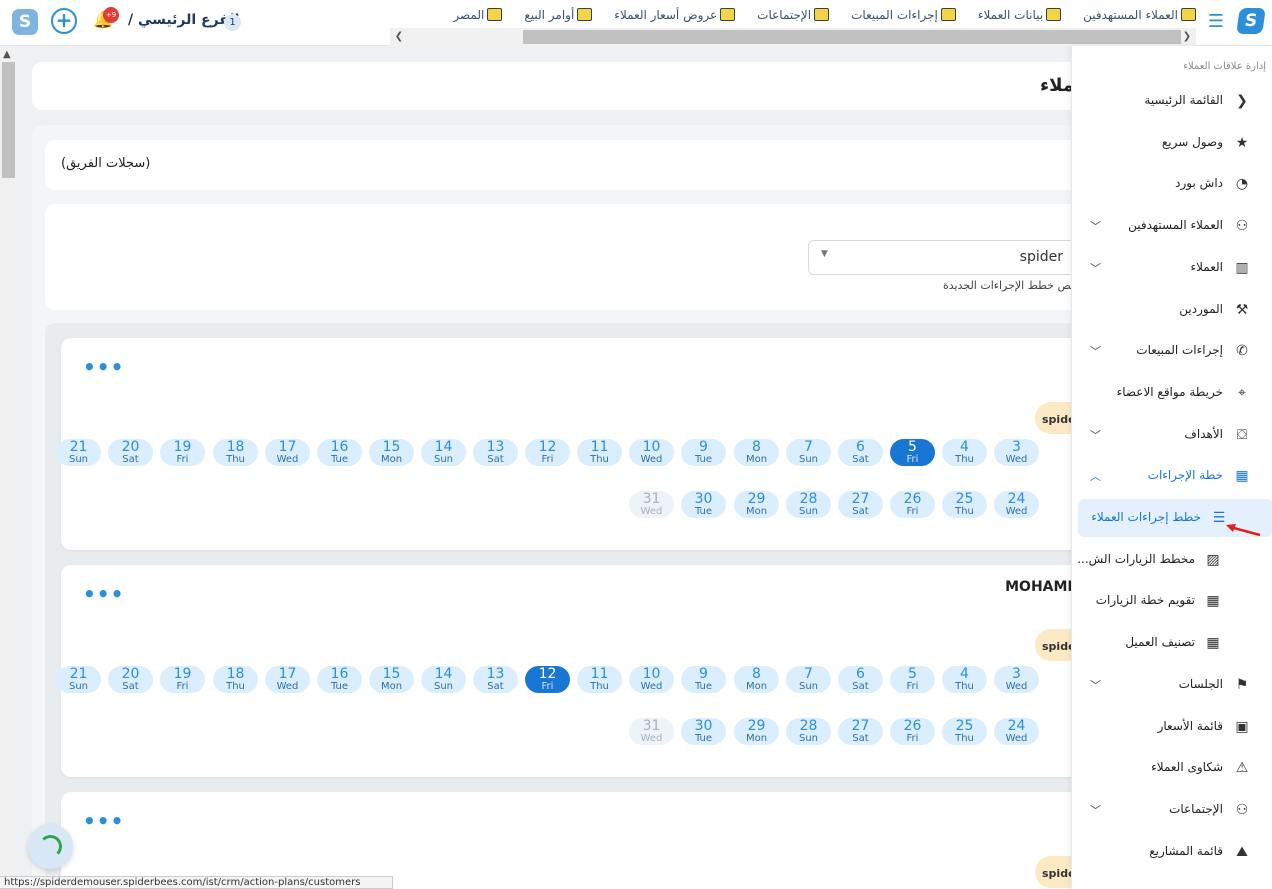  I want to click on sidebar-item: ★ وصول سريع, so click(1172, 143).